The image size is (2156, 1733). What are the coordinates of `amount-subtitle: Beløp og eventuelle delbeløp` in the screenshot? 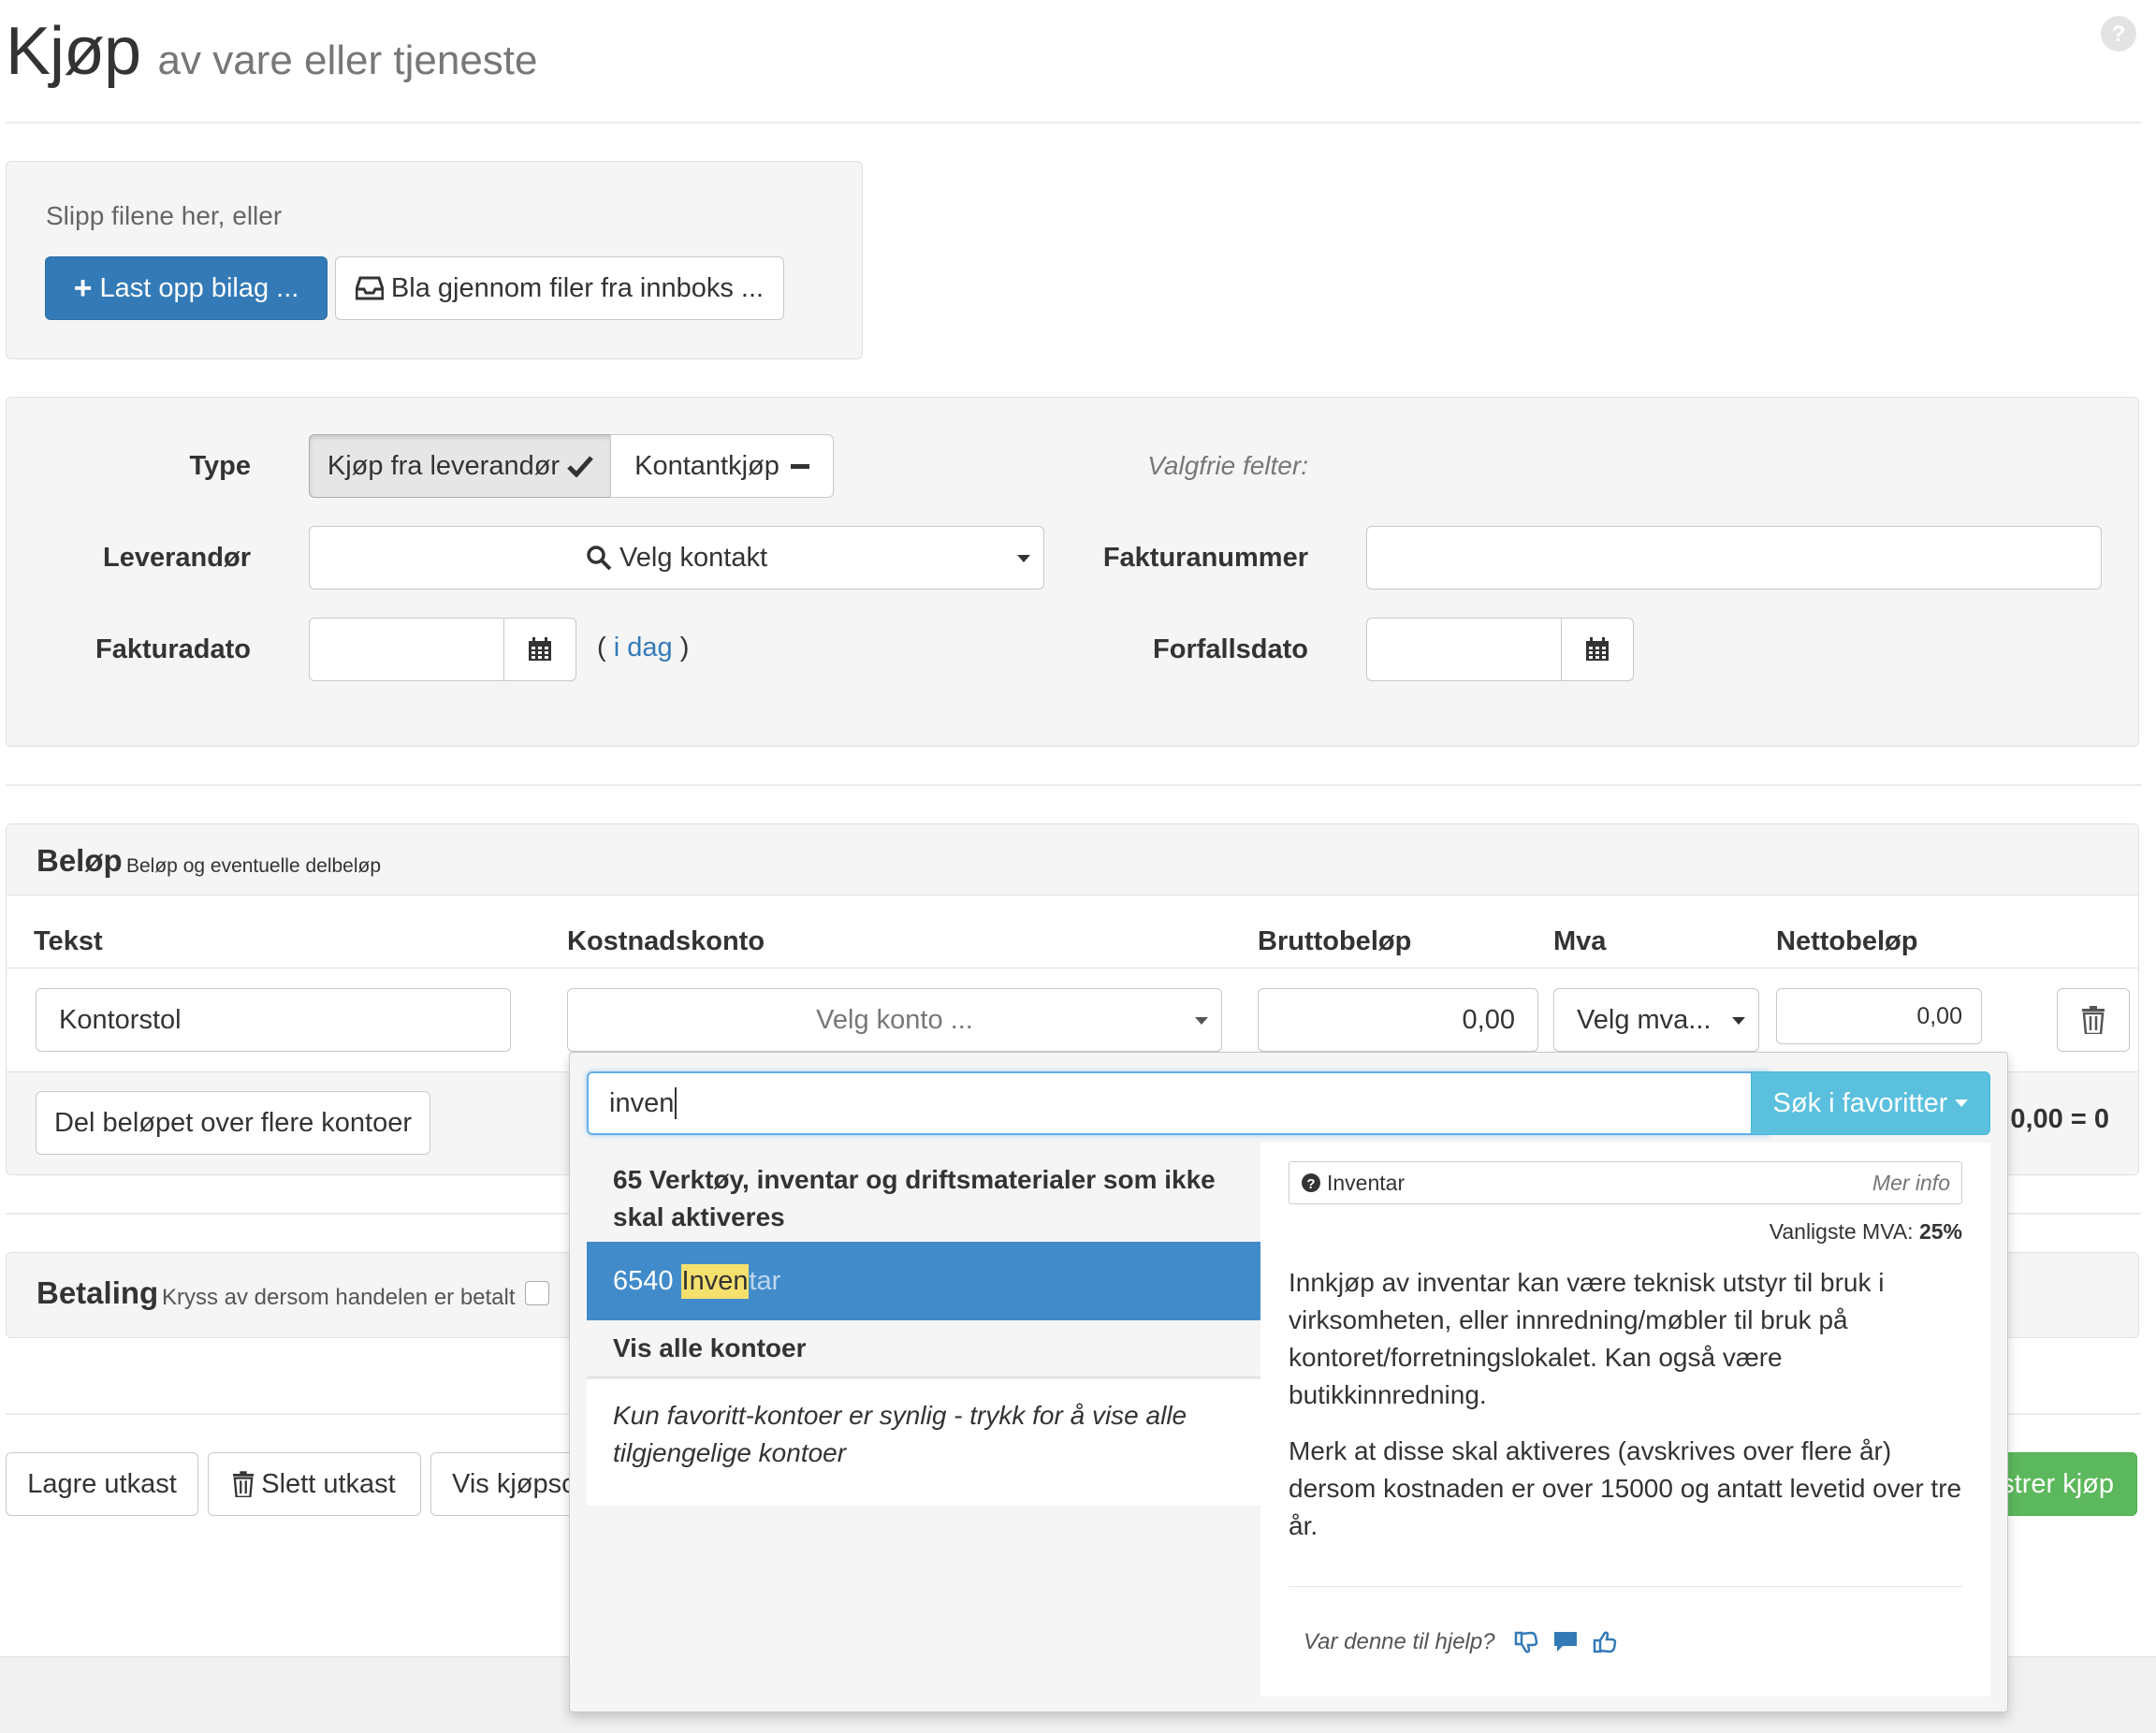 It's located at (254, 866).